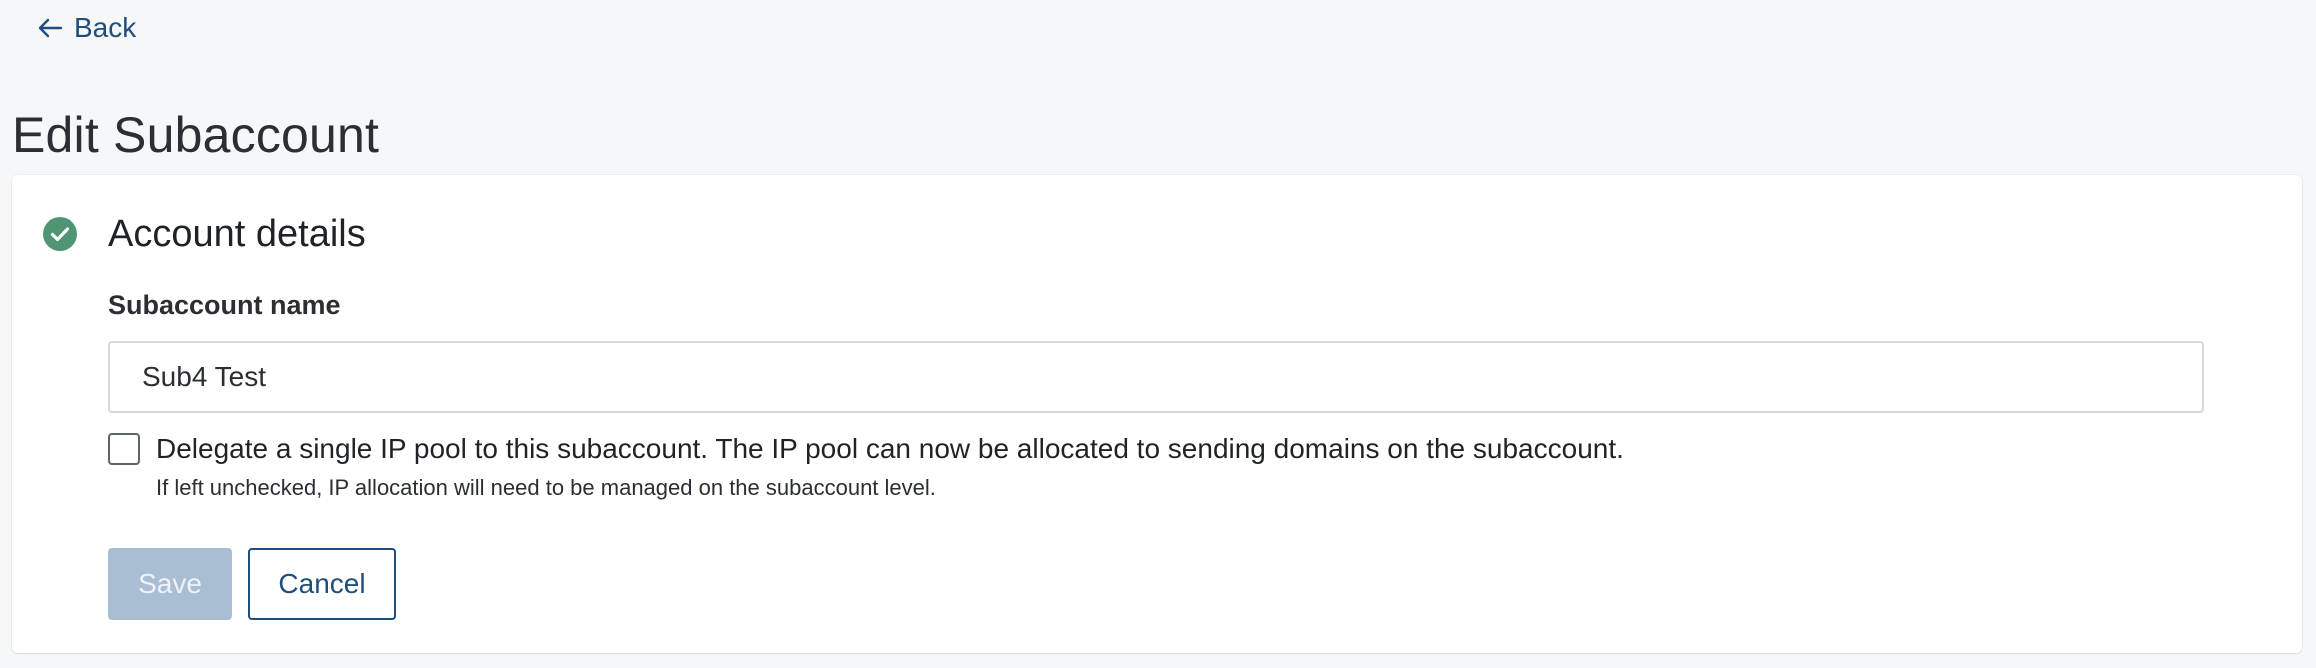 The width and height of the screenshot is (2316, 668). Describe the element at coordinates (60, 234) in the screenshot. I see `check-circle-icon` at that location.